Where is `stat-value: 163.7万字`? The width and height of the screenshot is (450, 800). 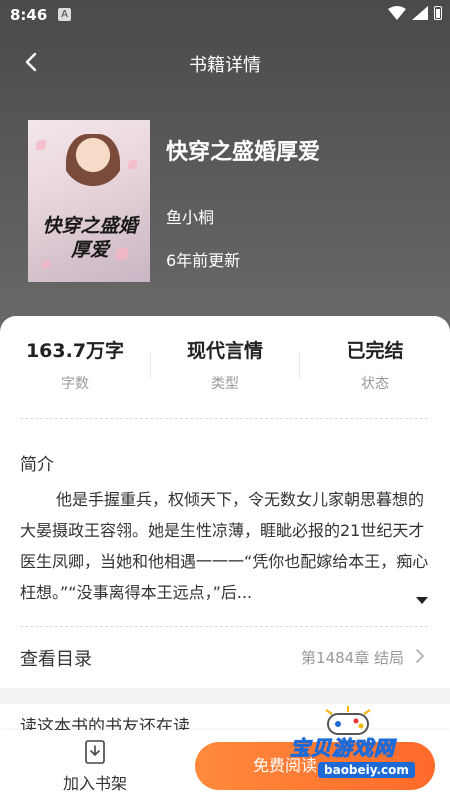
stat-value: 163.7万字 is located at coordinates (75, 351).